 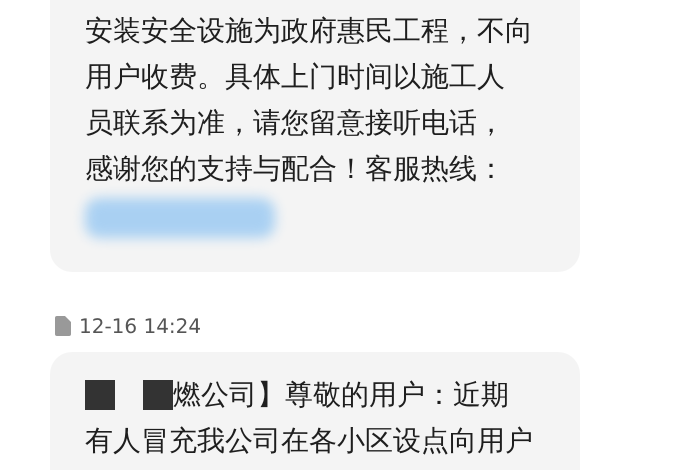 What do you see at coordinates (341, 395) in the screenshot?
I see `message-text: 燃公司】尊敬的用户：近期` at bounding box center [341, 395].